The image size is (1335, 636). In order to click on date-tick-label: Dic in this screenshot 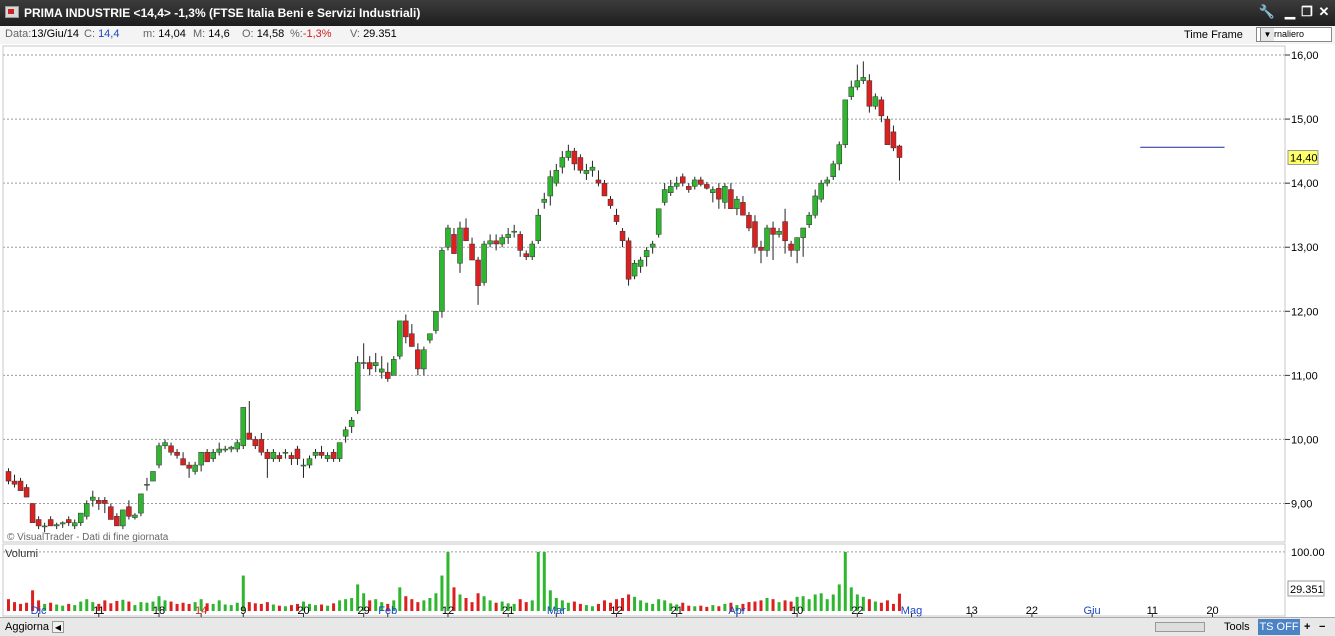, I will do `click(39, 611)`.